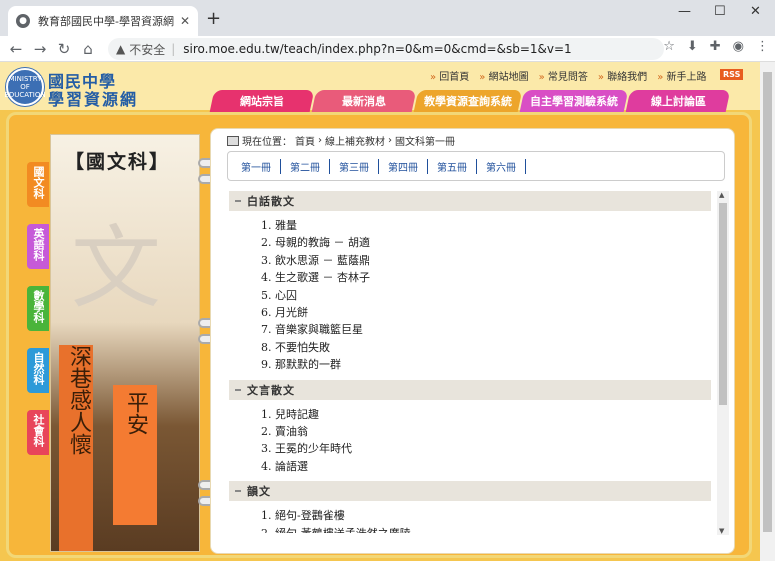  I want to click on nav-tab-label: 自主學習測驗系統, so click(574, 101).